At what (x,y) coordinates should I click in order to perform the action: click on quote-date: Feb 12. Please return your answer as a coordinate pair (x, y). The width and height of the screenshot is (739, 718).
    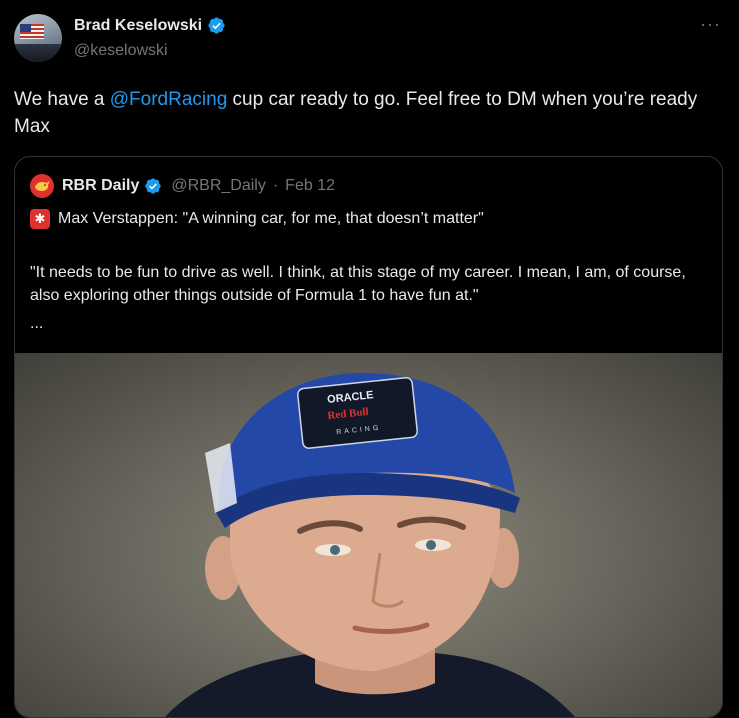
    Looking at the image, I should click on (310, 186).